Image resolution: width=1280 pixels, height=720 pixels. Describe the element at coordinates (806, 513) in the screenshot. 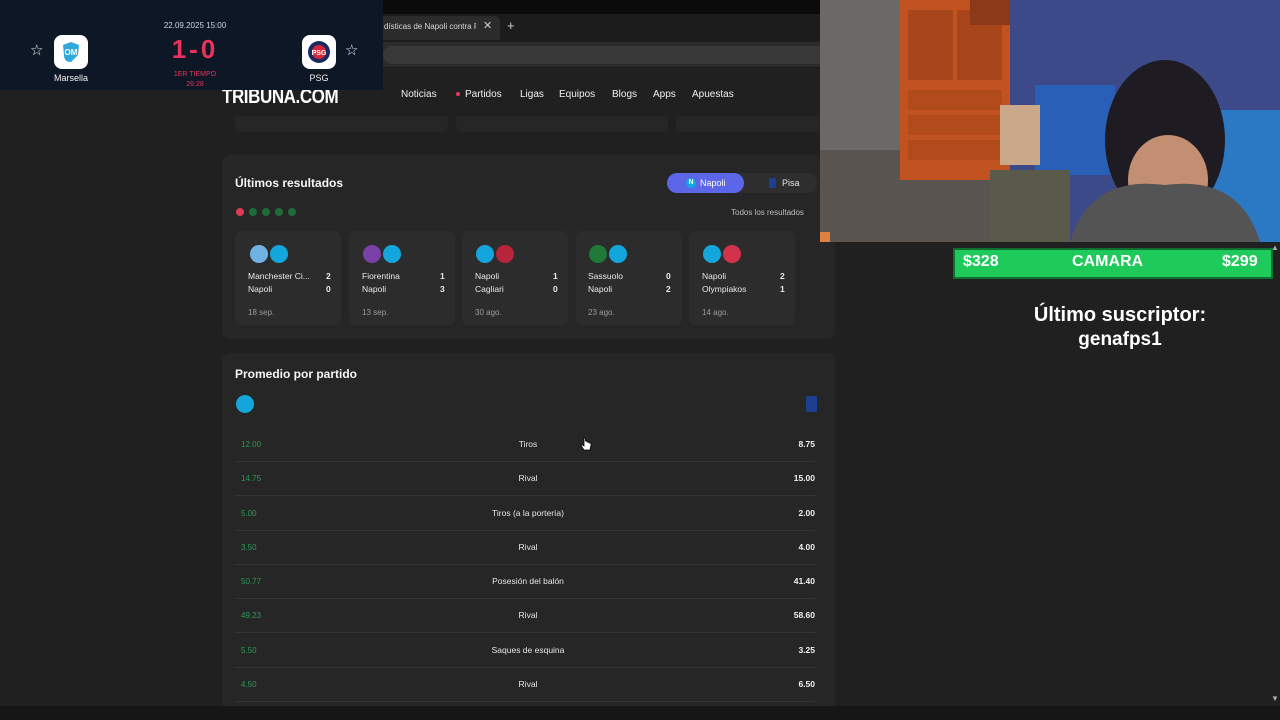

I see `stat-value-pisa: 2.00` at that location.